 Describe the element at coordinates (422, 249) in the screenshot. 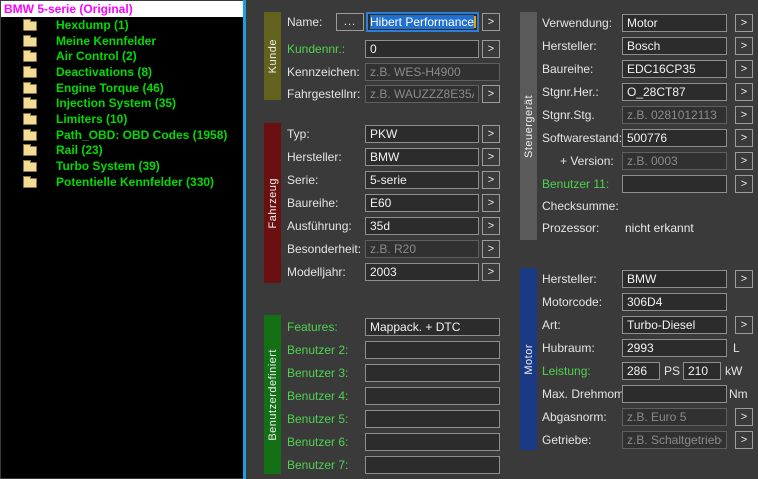

I see `besonderheit-input` at that location.